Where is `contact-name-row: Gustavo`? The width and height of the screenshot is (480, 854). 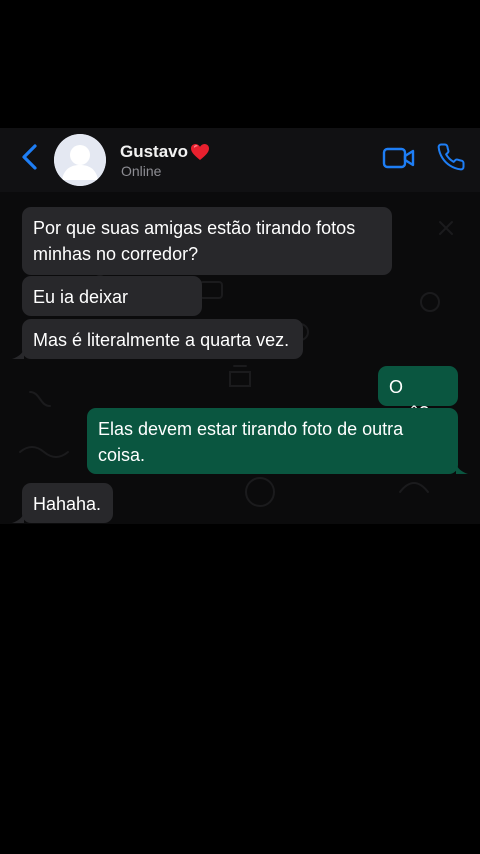 contact-name-row: Gustavo is located at coordinates (165, 152).